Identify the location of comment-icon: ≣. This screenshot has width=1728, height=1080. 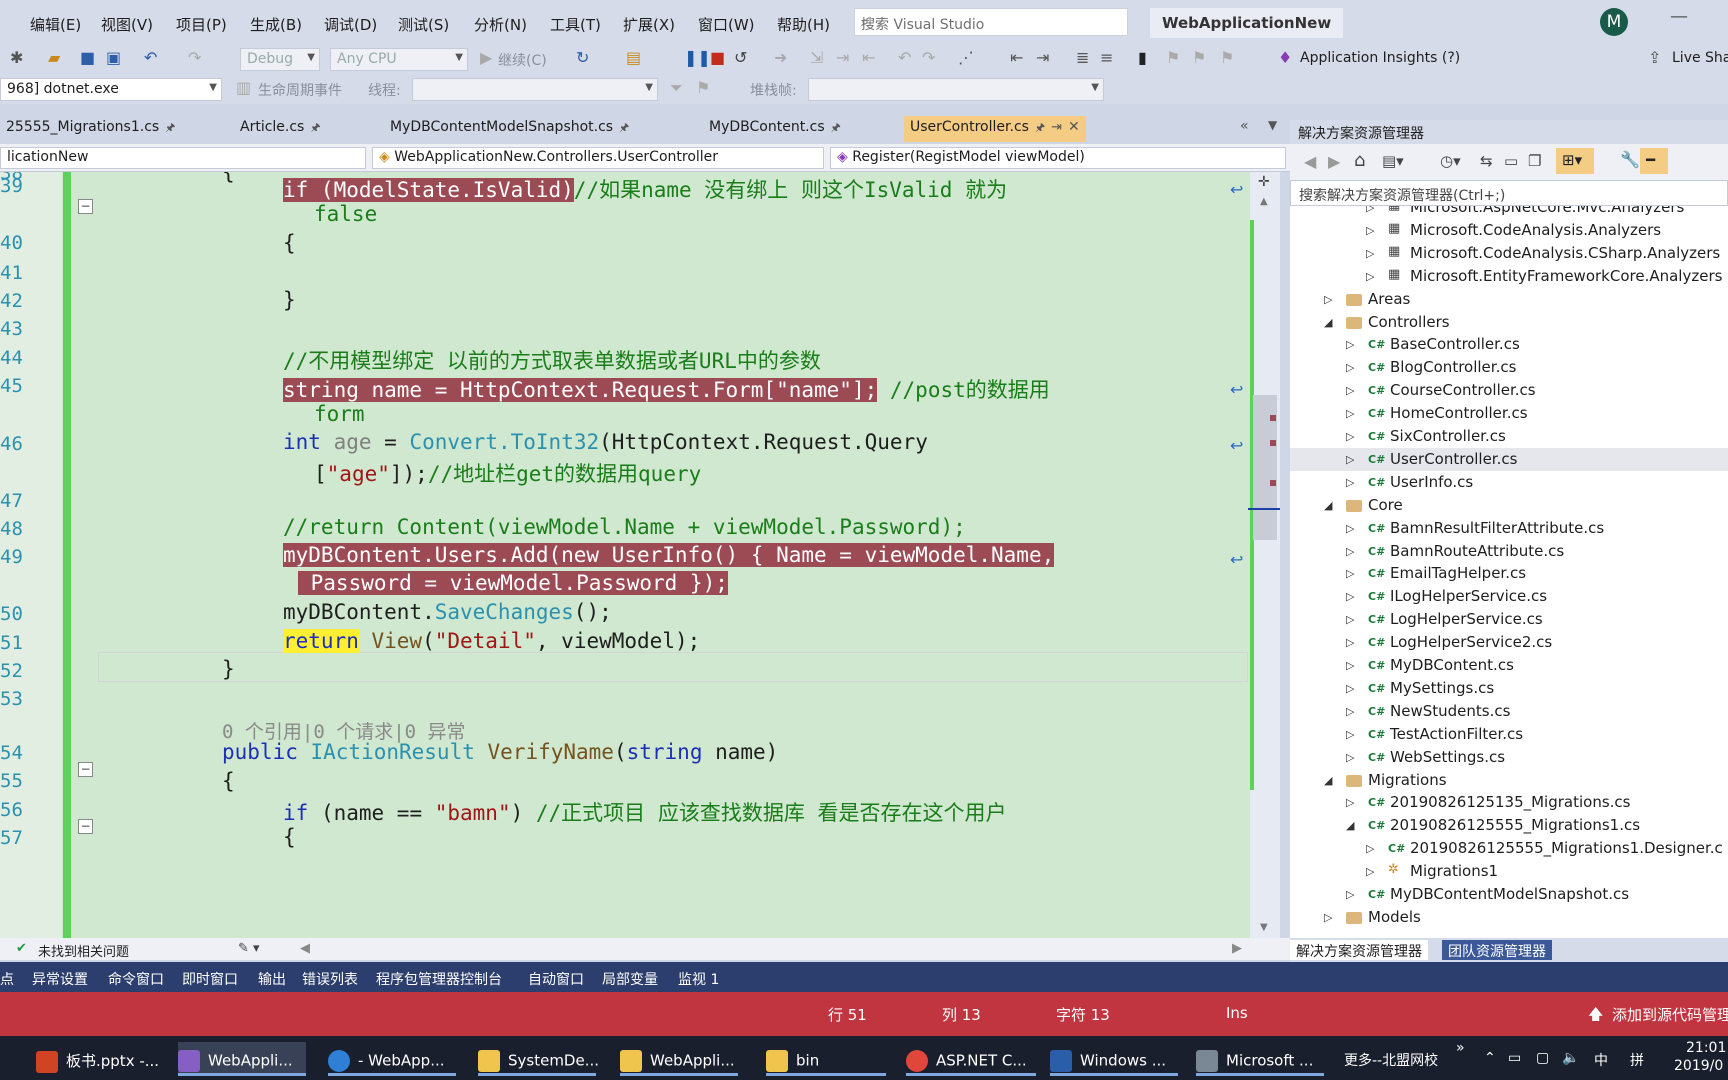
(1082, 57).